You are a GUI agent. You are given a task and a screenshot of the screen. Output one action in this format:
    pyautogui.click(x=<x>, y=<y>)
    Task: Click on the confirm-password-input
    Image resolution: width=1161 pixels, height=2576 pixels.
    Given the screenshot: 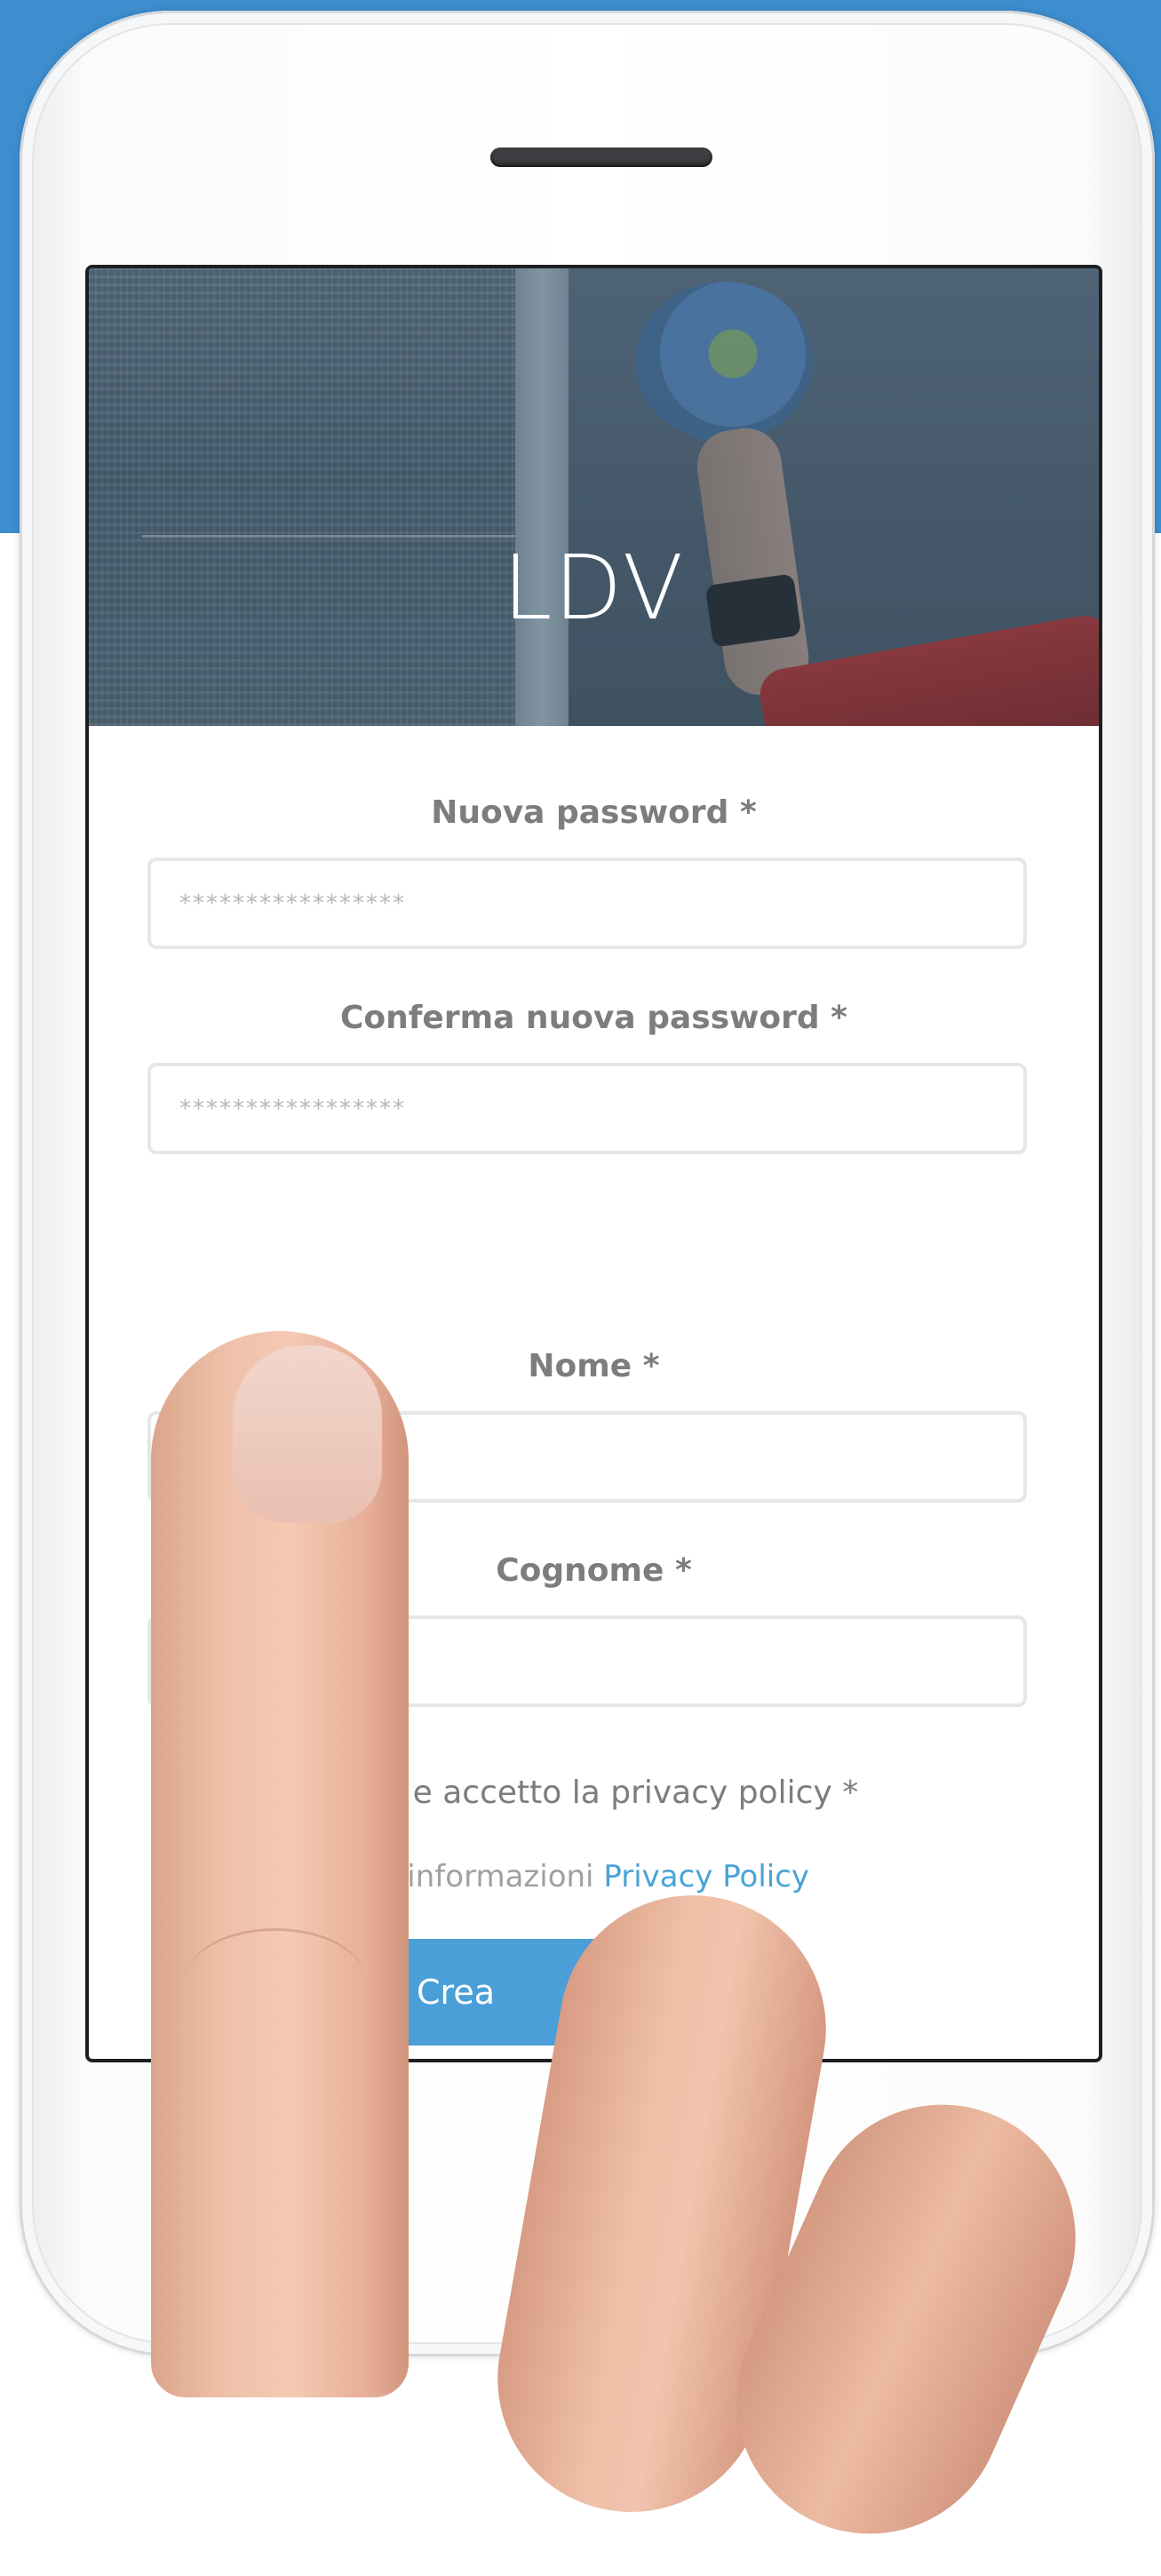 What is the action you would take?
    pyautogui.click(x=587, y=1108)
    